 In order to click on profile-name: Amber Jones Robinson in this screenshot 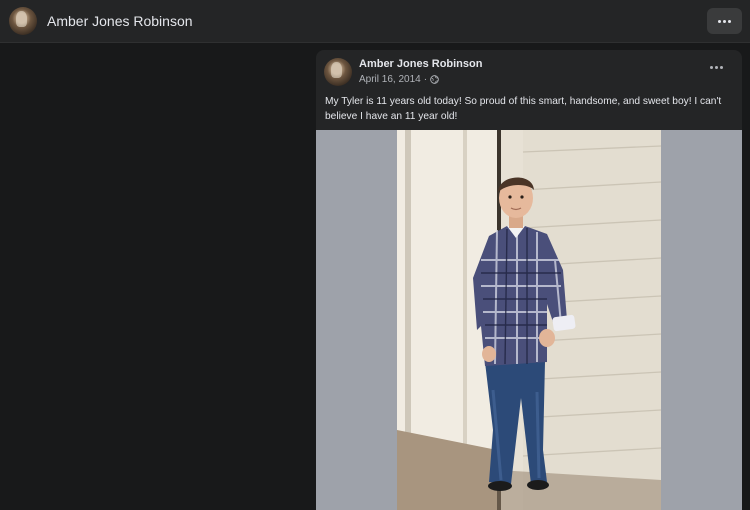, I will do `click(120, 21)`.